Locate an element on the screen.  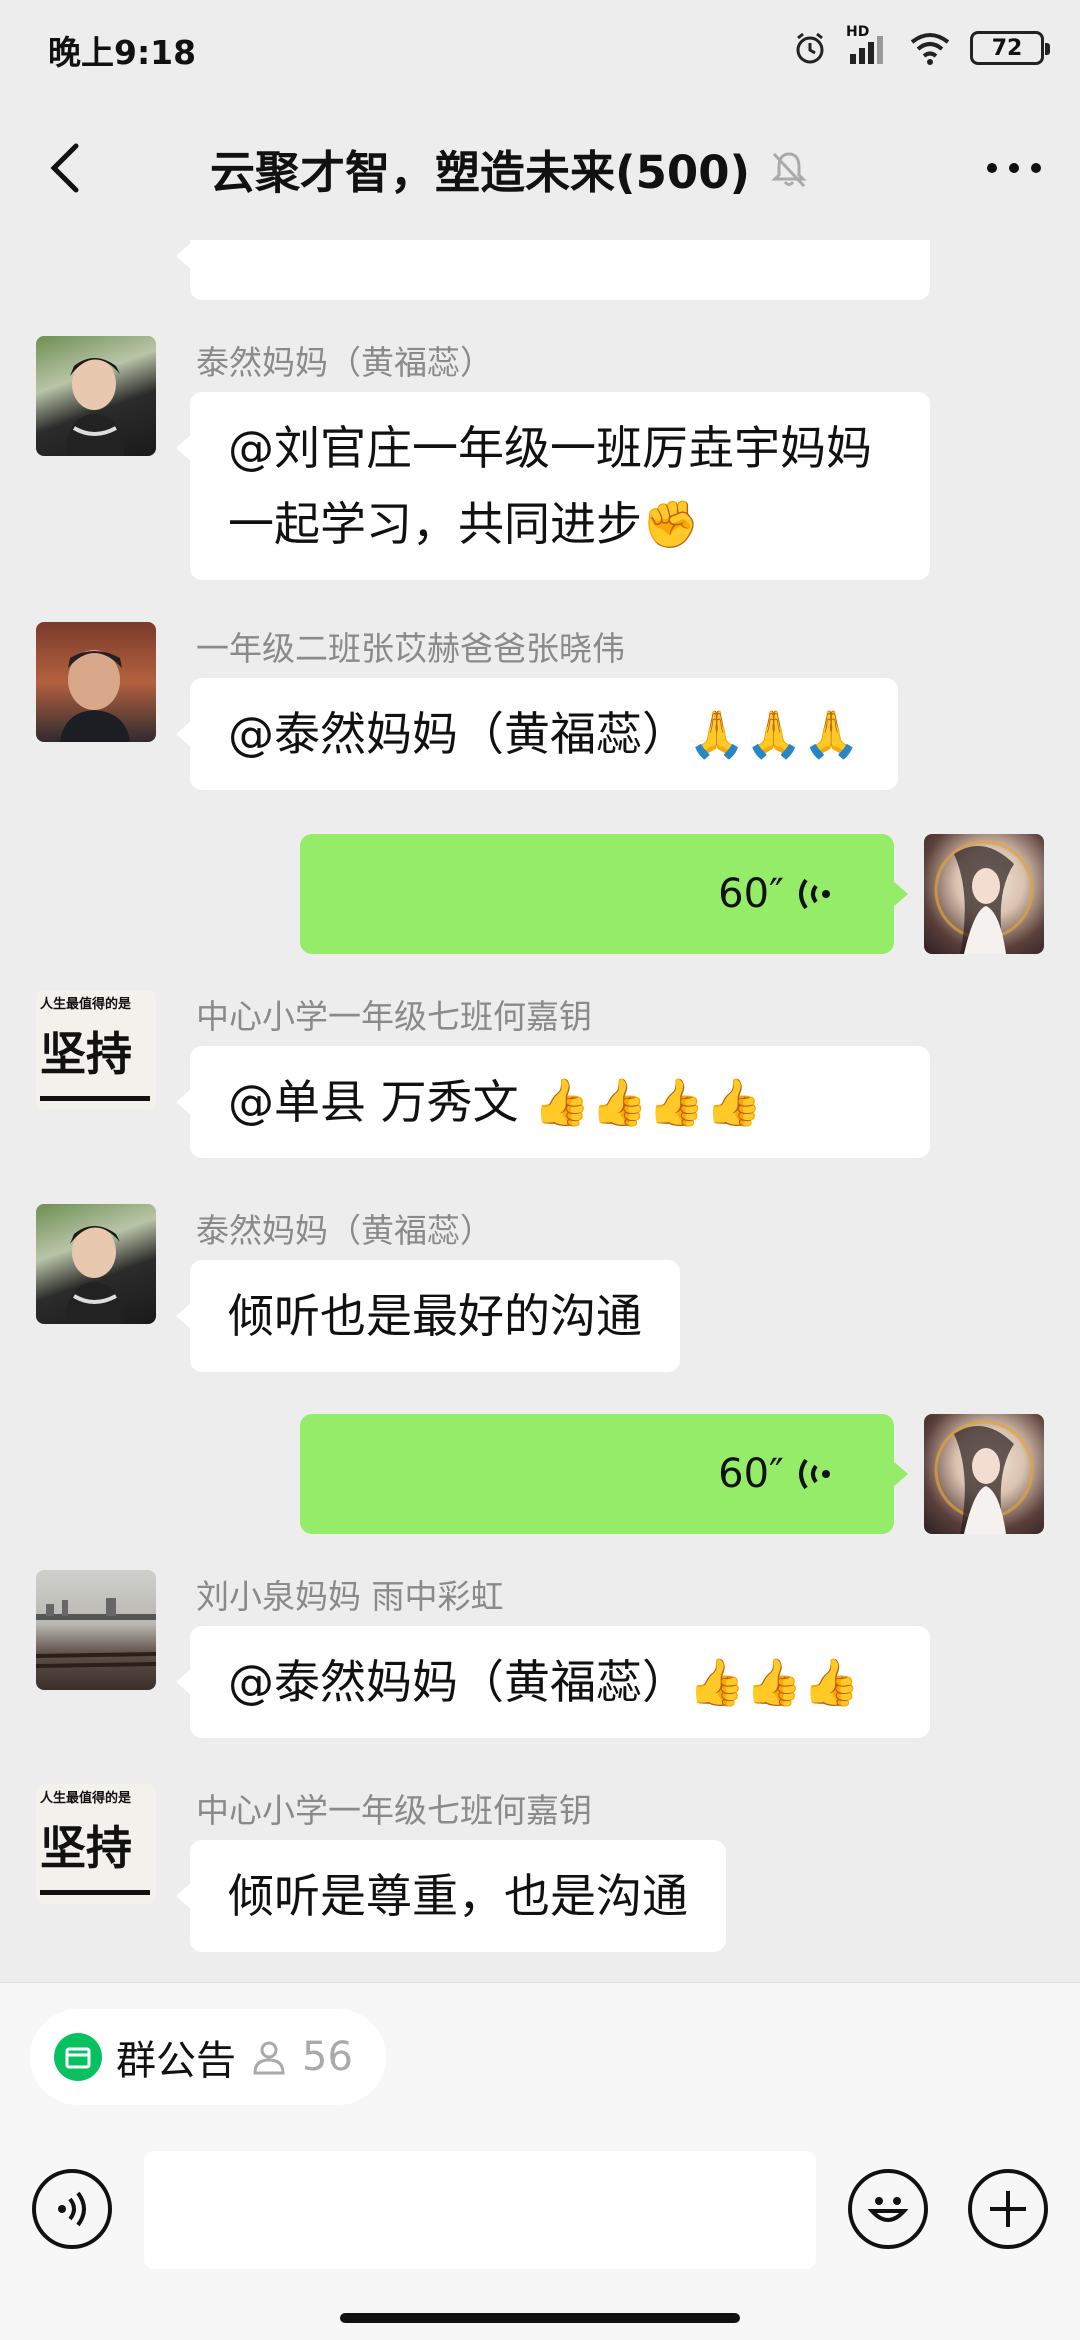
more-dots-icon is located at coordinates (1014, 168).